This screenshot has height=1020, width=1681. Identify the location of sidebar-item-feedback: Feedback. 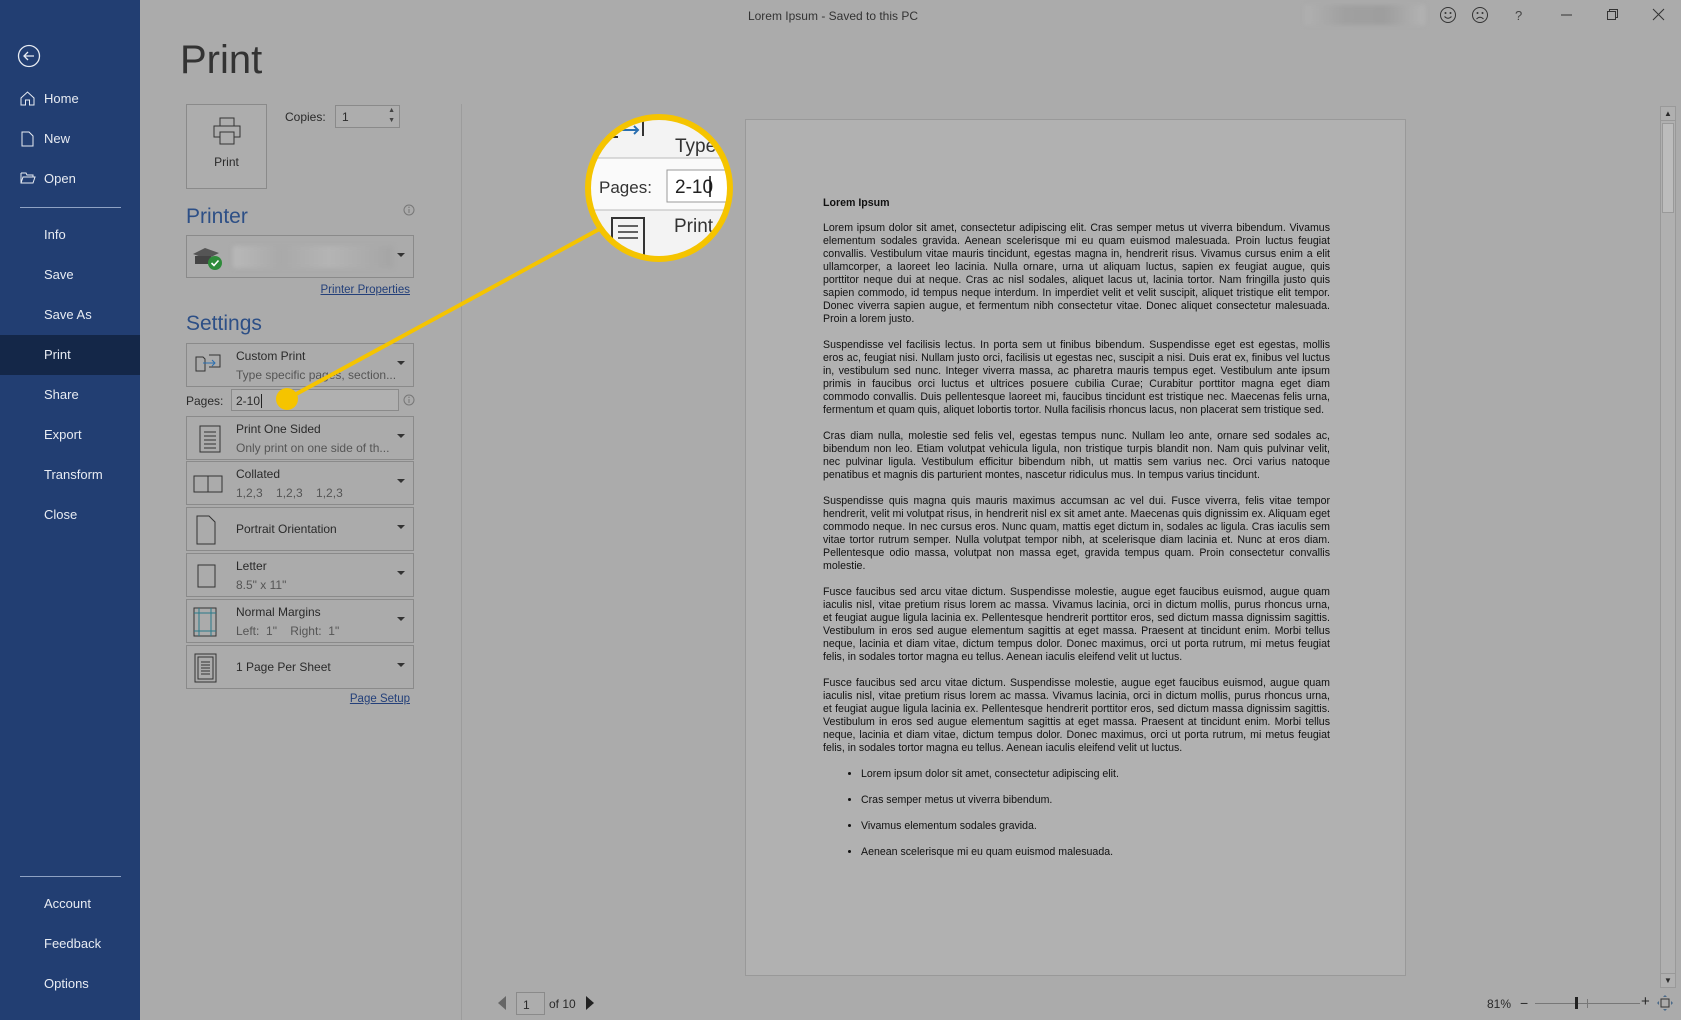
(70, 944).